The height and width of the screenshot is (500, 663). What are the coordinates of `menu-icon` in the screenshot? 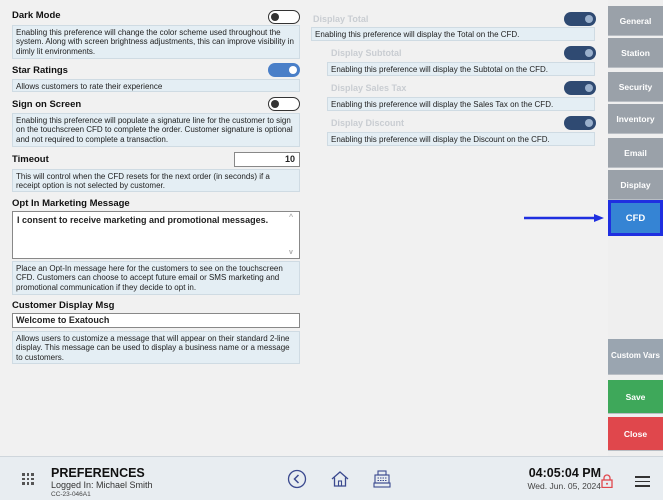 It's located at (642, 481).